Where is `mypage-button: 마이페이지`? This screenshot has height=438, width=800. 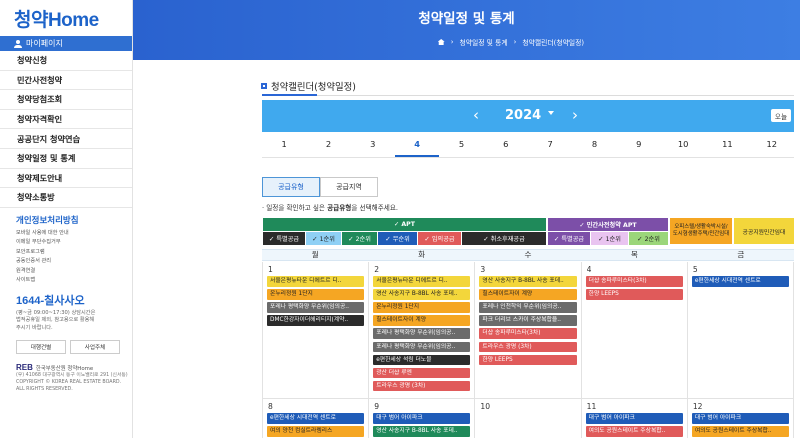
mypage-button: 마이페이지 is located at coordinates (66, 43).